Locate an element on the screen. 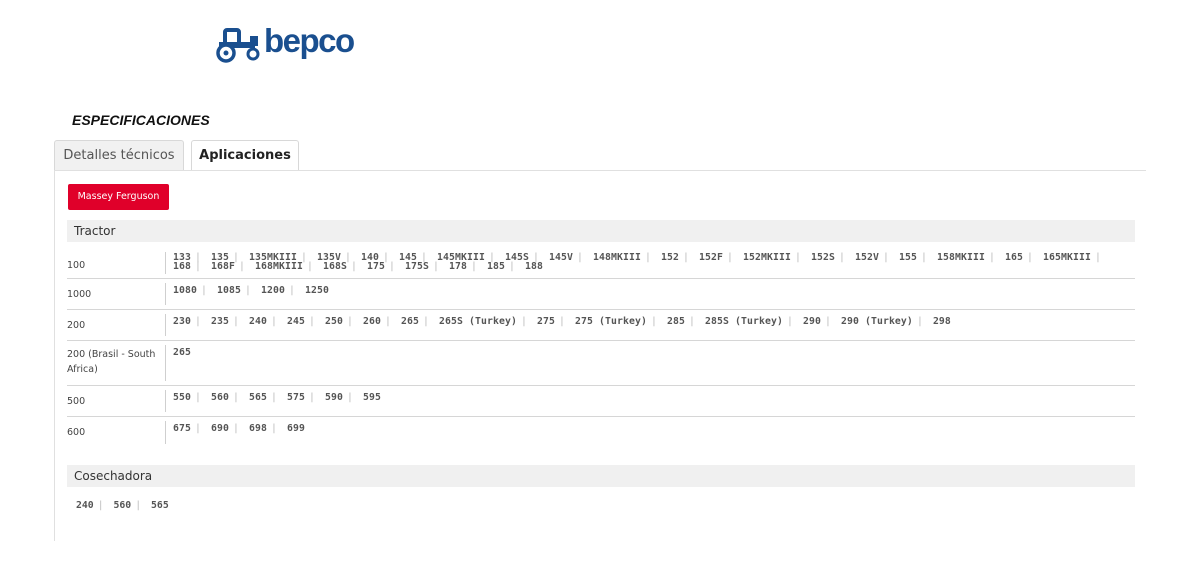 Image resolution: width=1200 pixels, height=567 pixels. tab-applications: Aplicaciones is located at coordinates (245, 155).